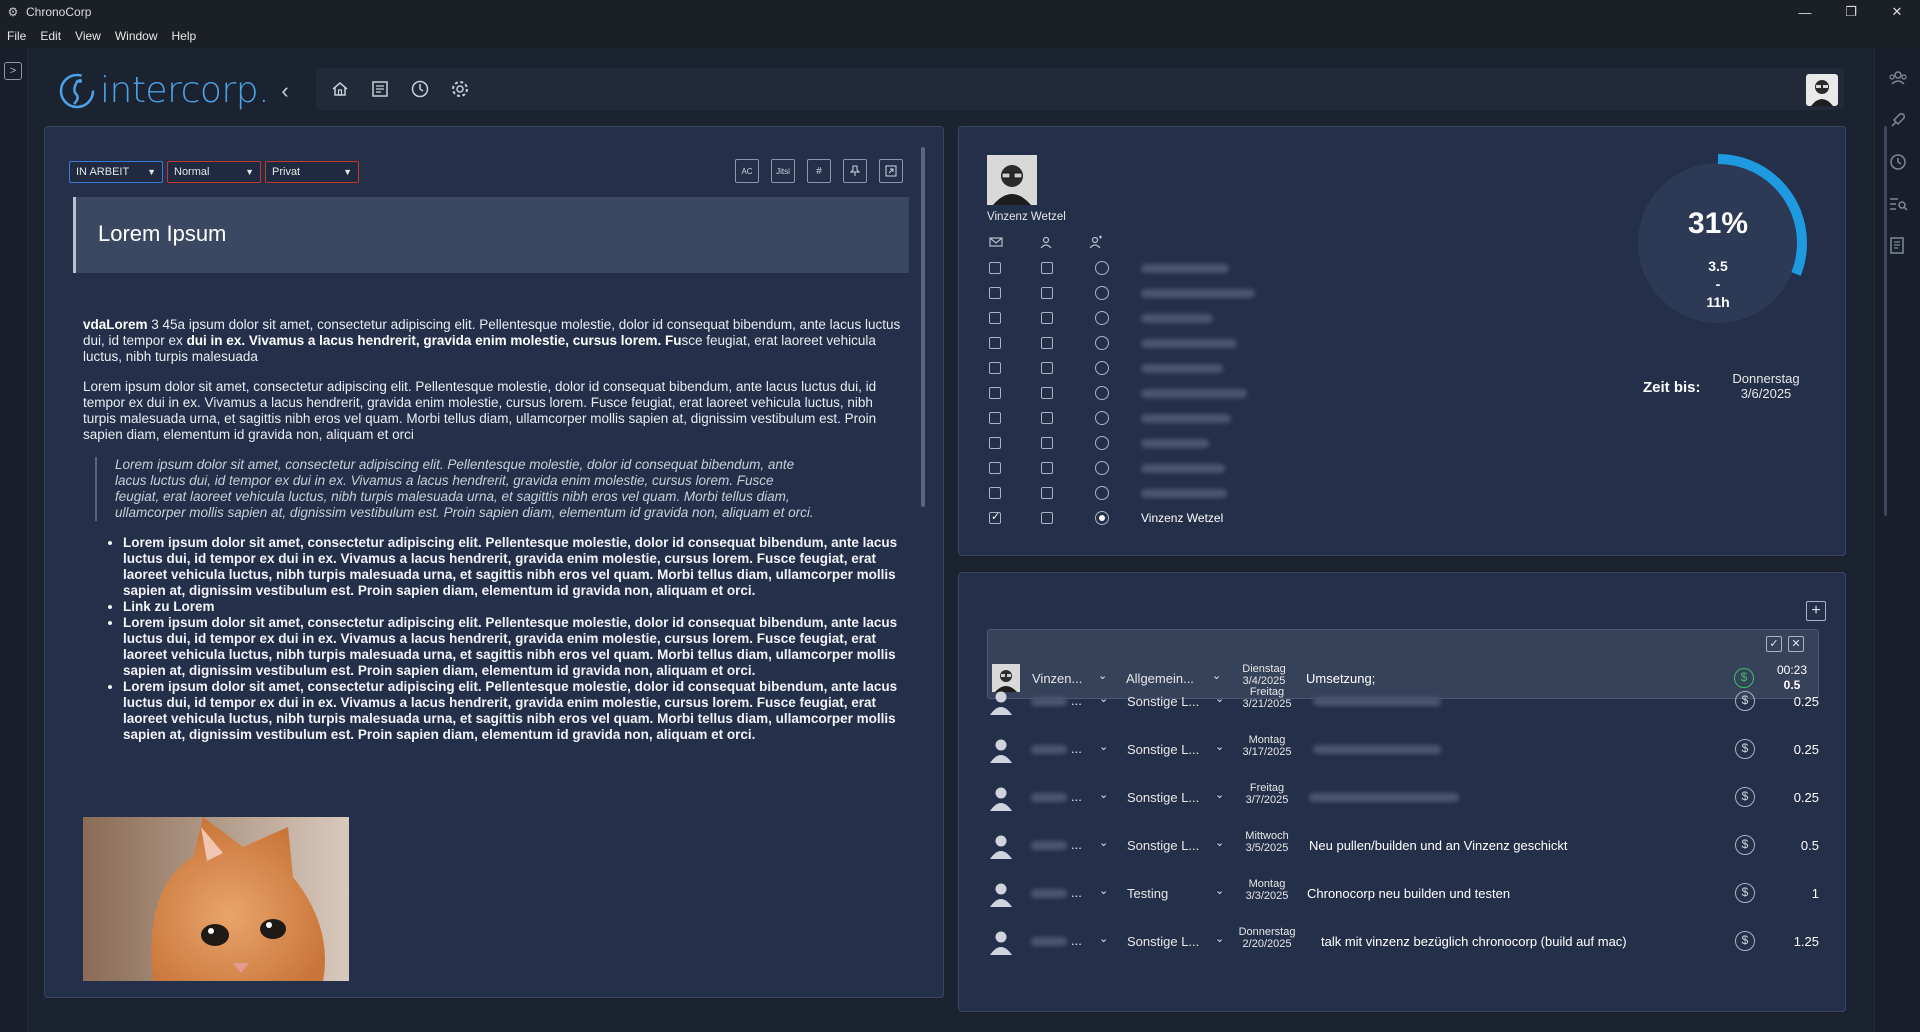 This screenshot has width=1920, height=1032. I want to click on search-list-icon, so click(1898, 204).